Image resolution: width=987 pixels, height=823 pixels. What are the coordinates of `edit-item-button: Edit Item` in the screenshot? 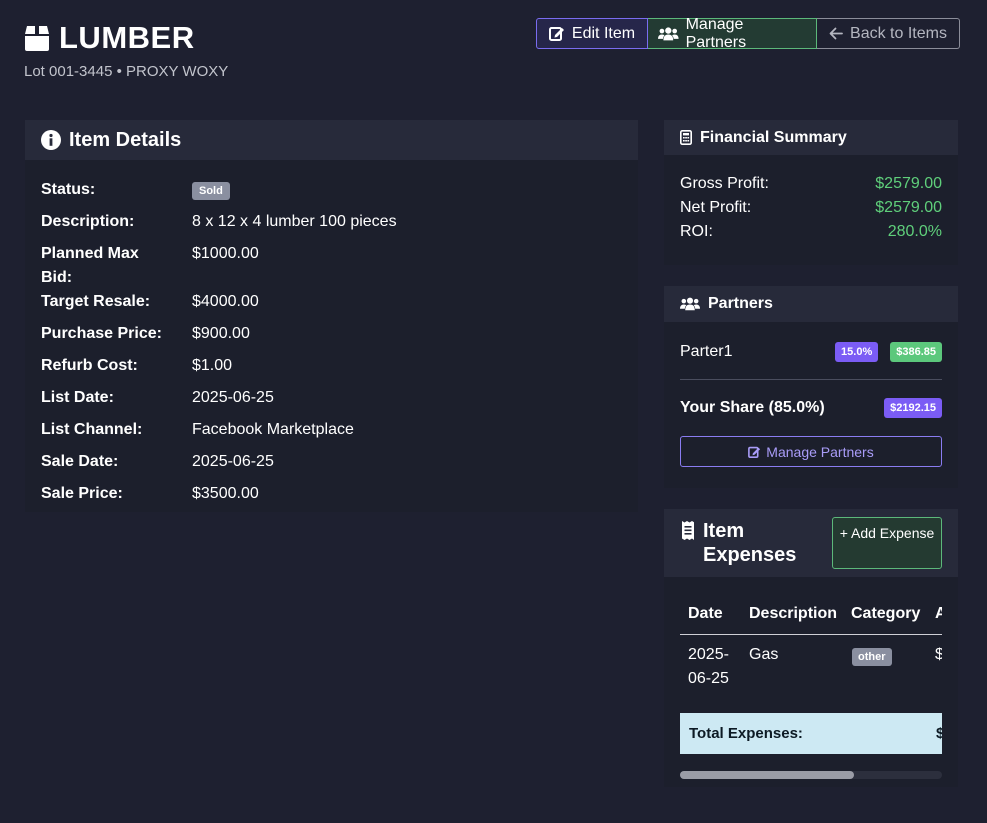 It's located at (592, 33).